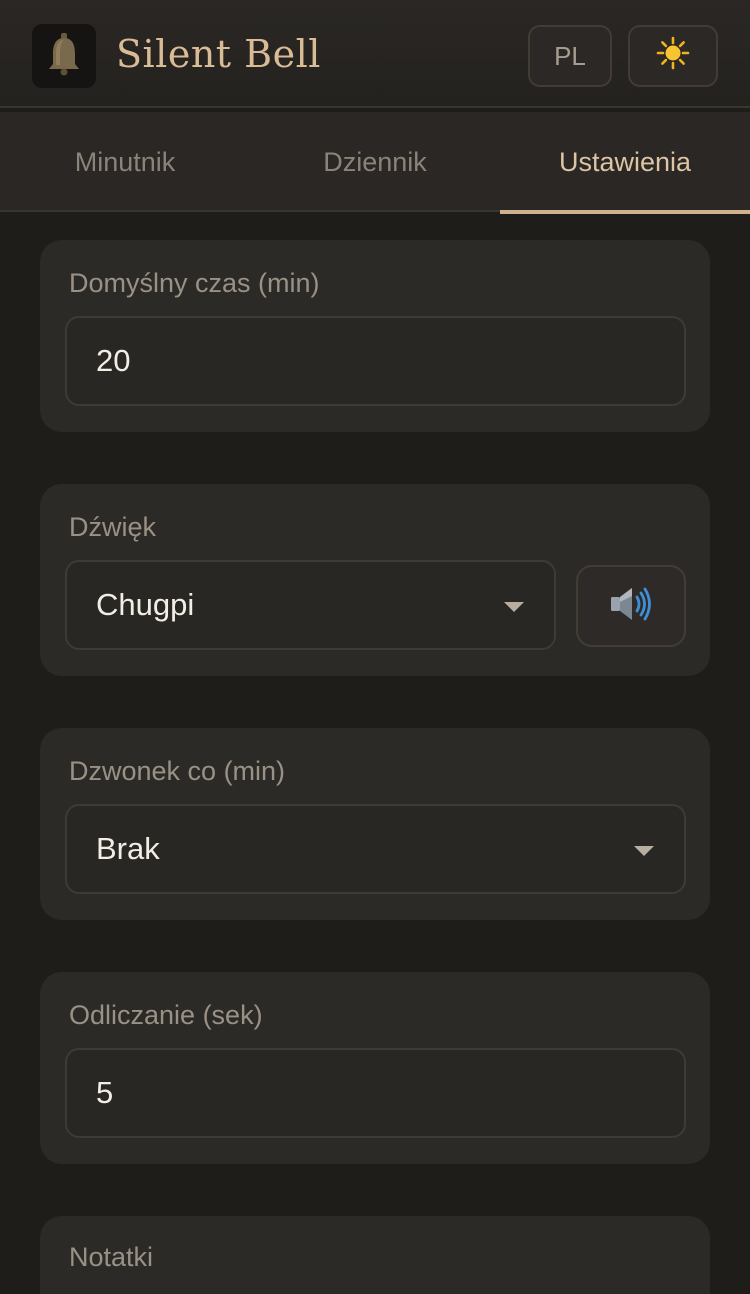  I want to click on default-duration-card: Domyślny czas (min) 20, so click(375, 336).